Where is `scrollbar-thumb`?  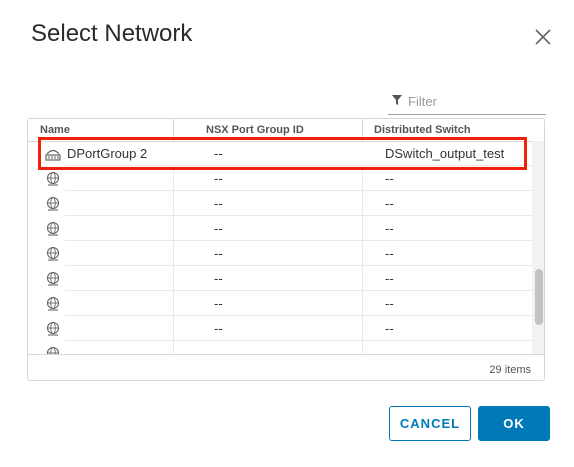 scrollbar-thumb is located at coordinates (539, 297).